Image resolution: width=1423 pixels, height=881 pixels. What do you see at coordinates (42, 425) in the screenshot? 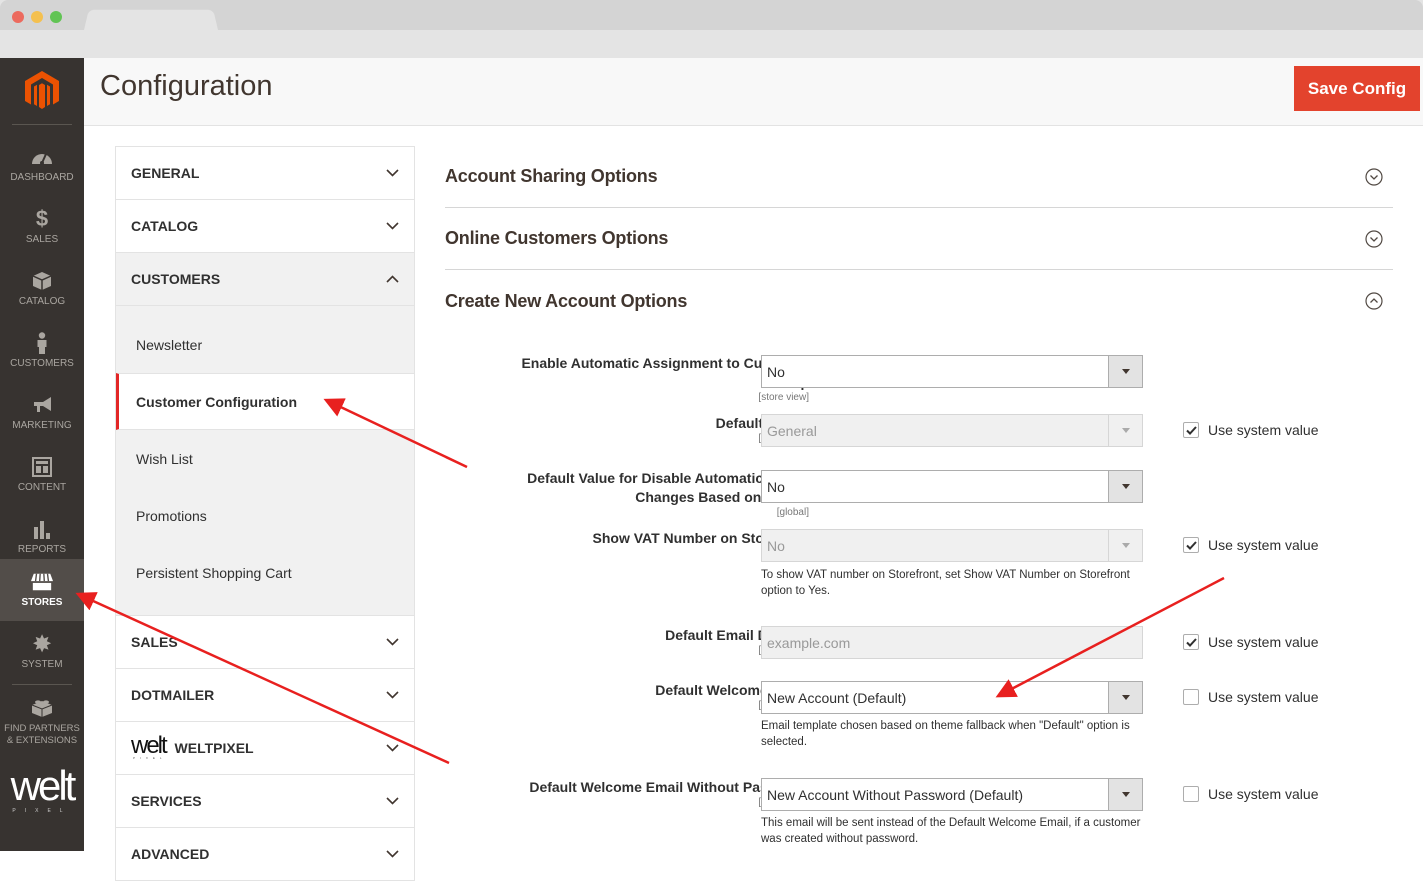
I see `nav-label: Marketing` at bounding box center [42, 425].